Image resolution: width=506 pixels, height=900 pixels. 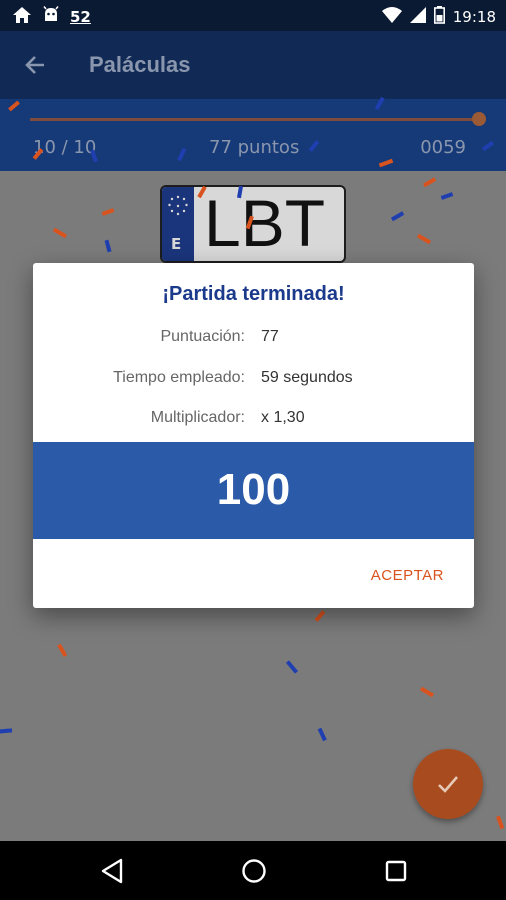 I want to click on progress-panel: 10 / 10 77 puntos 0059, so click(x=253, y=135).